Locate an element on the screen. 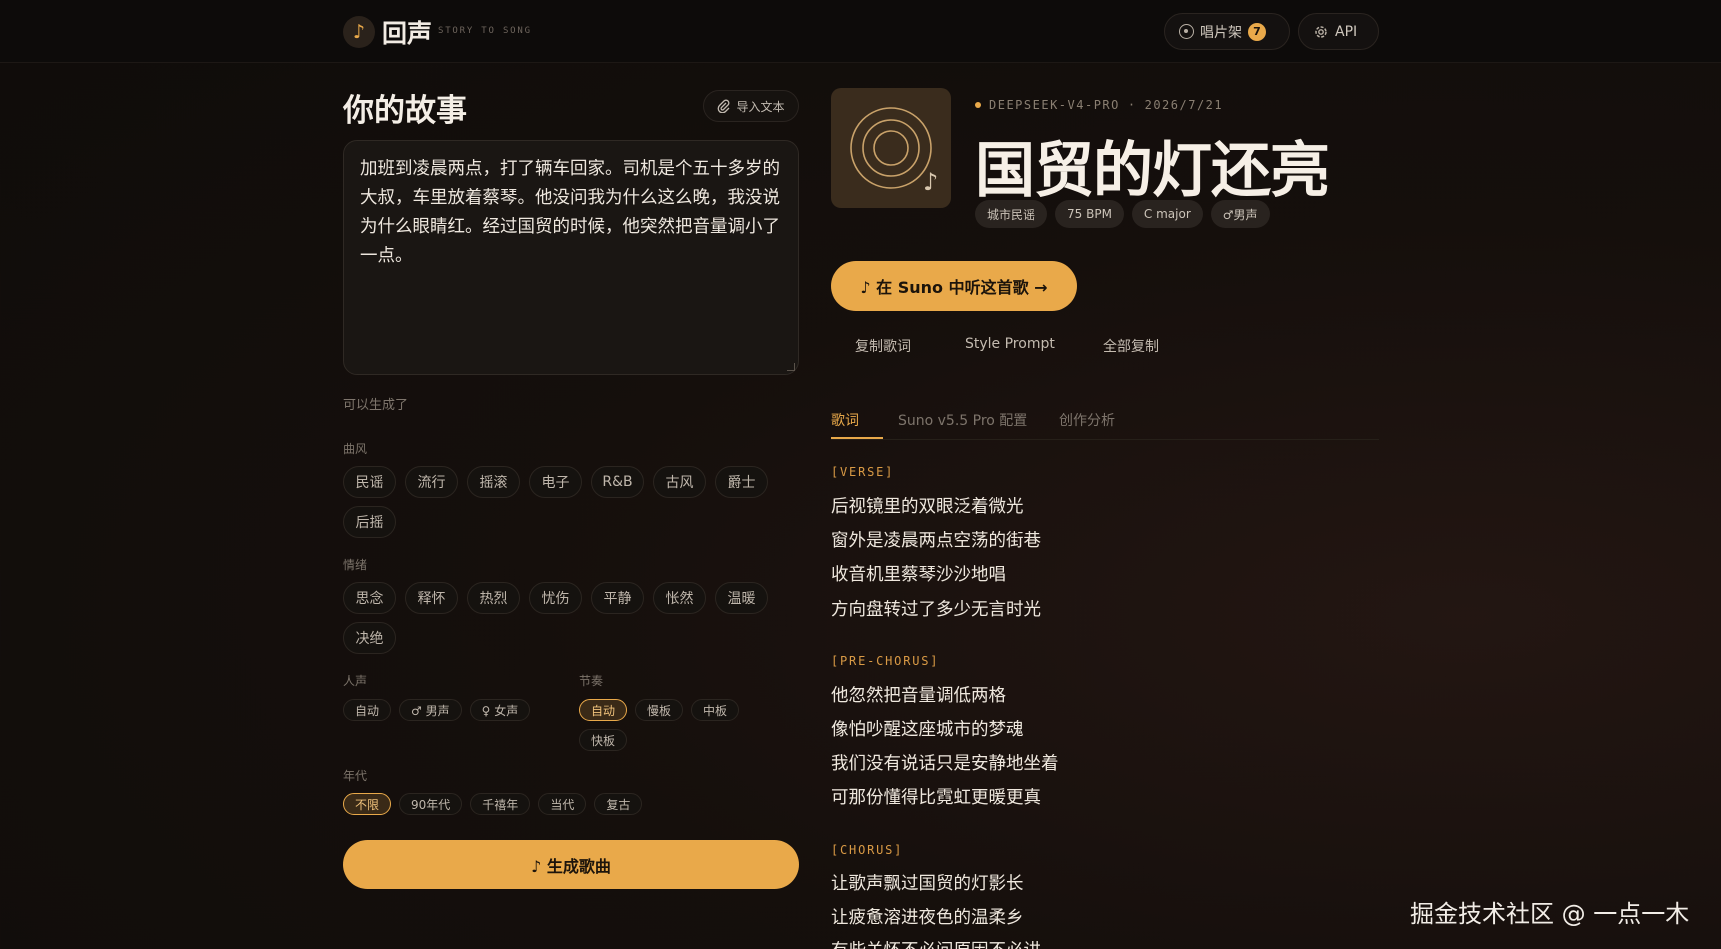 This screenshot has height=949, width=1721. genre-chip-jazz: 爵士 is located at coordinates (741, 482).